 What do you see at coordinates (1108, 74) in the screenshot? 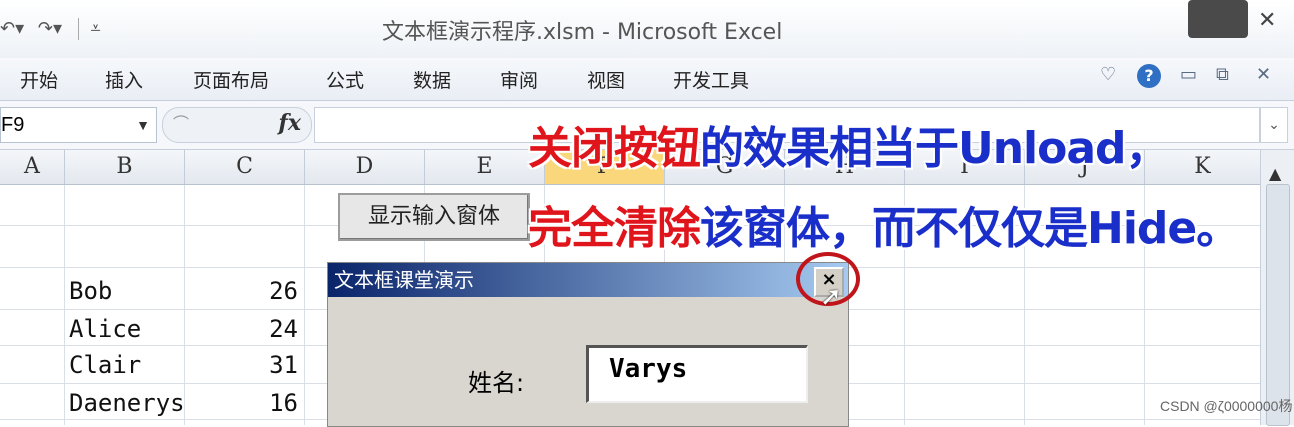
I see `minimize-ribbon-icon: ♡` at bounding box center [1108, 74].